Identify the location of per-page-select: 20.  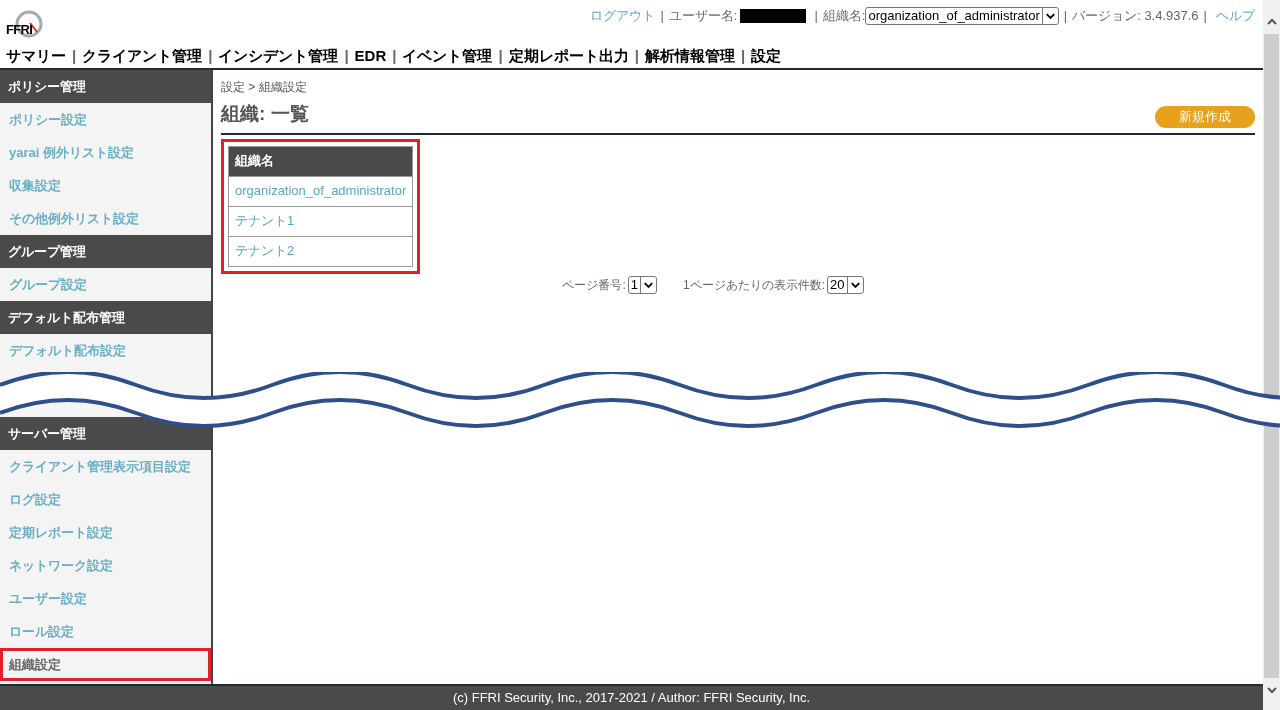
(845, 284).